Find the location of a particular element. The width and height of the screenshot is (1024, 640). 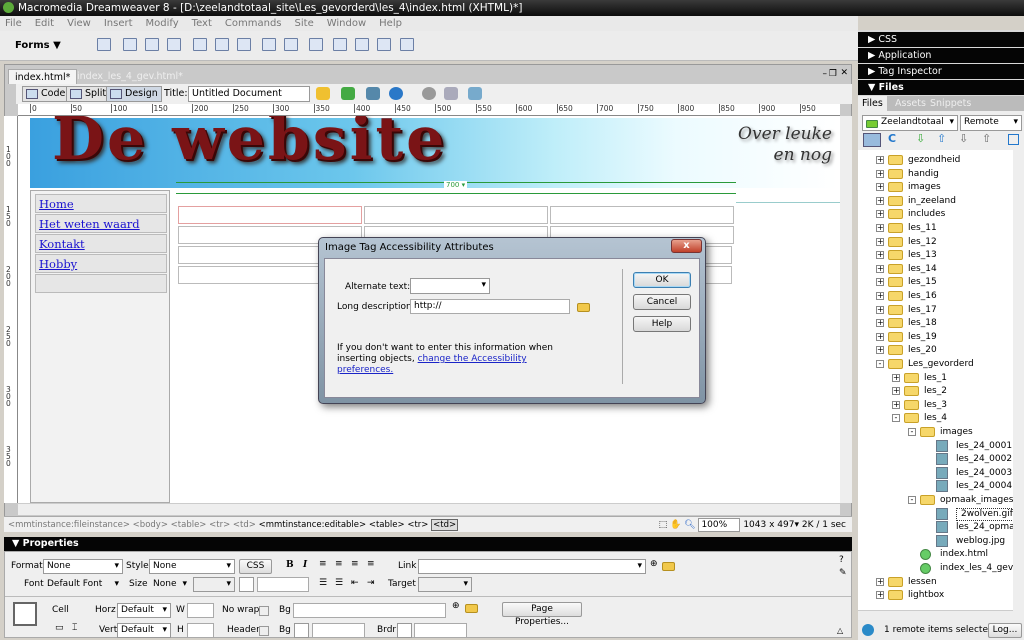

file-tree-item: + lessen is located at coordinates (935, 582).